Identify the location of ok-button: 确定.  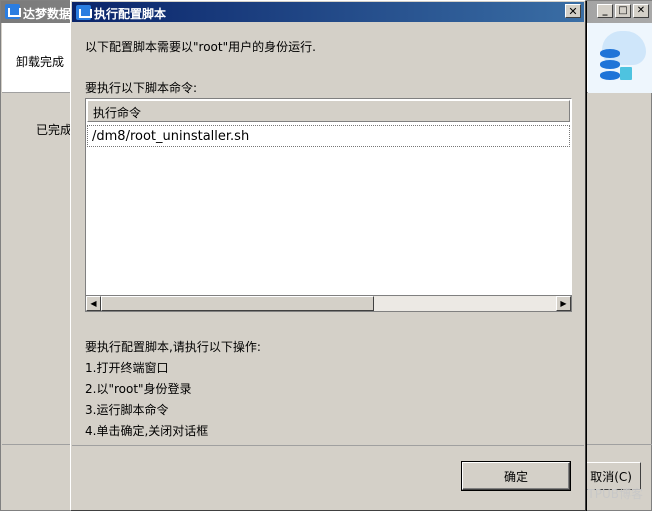
(516, 476).